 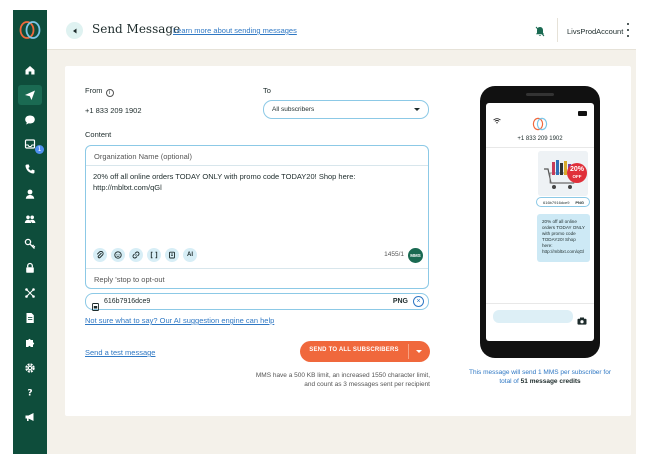 What do you see at coordinates (550, 381) in the screenshot?
I see `credits-count: 51 message credits` at bounding box center [550, 381].